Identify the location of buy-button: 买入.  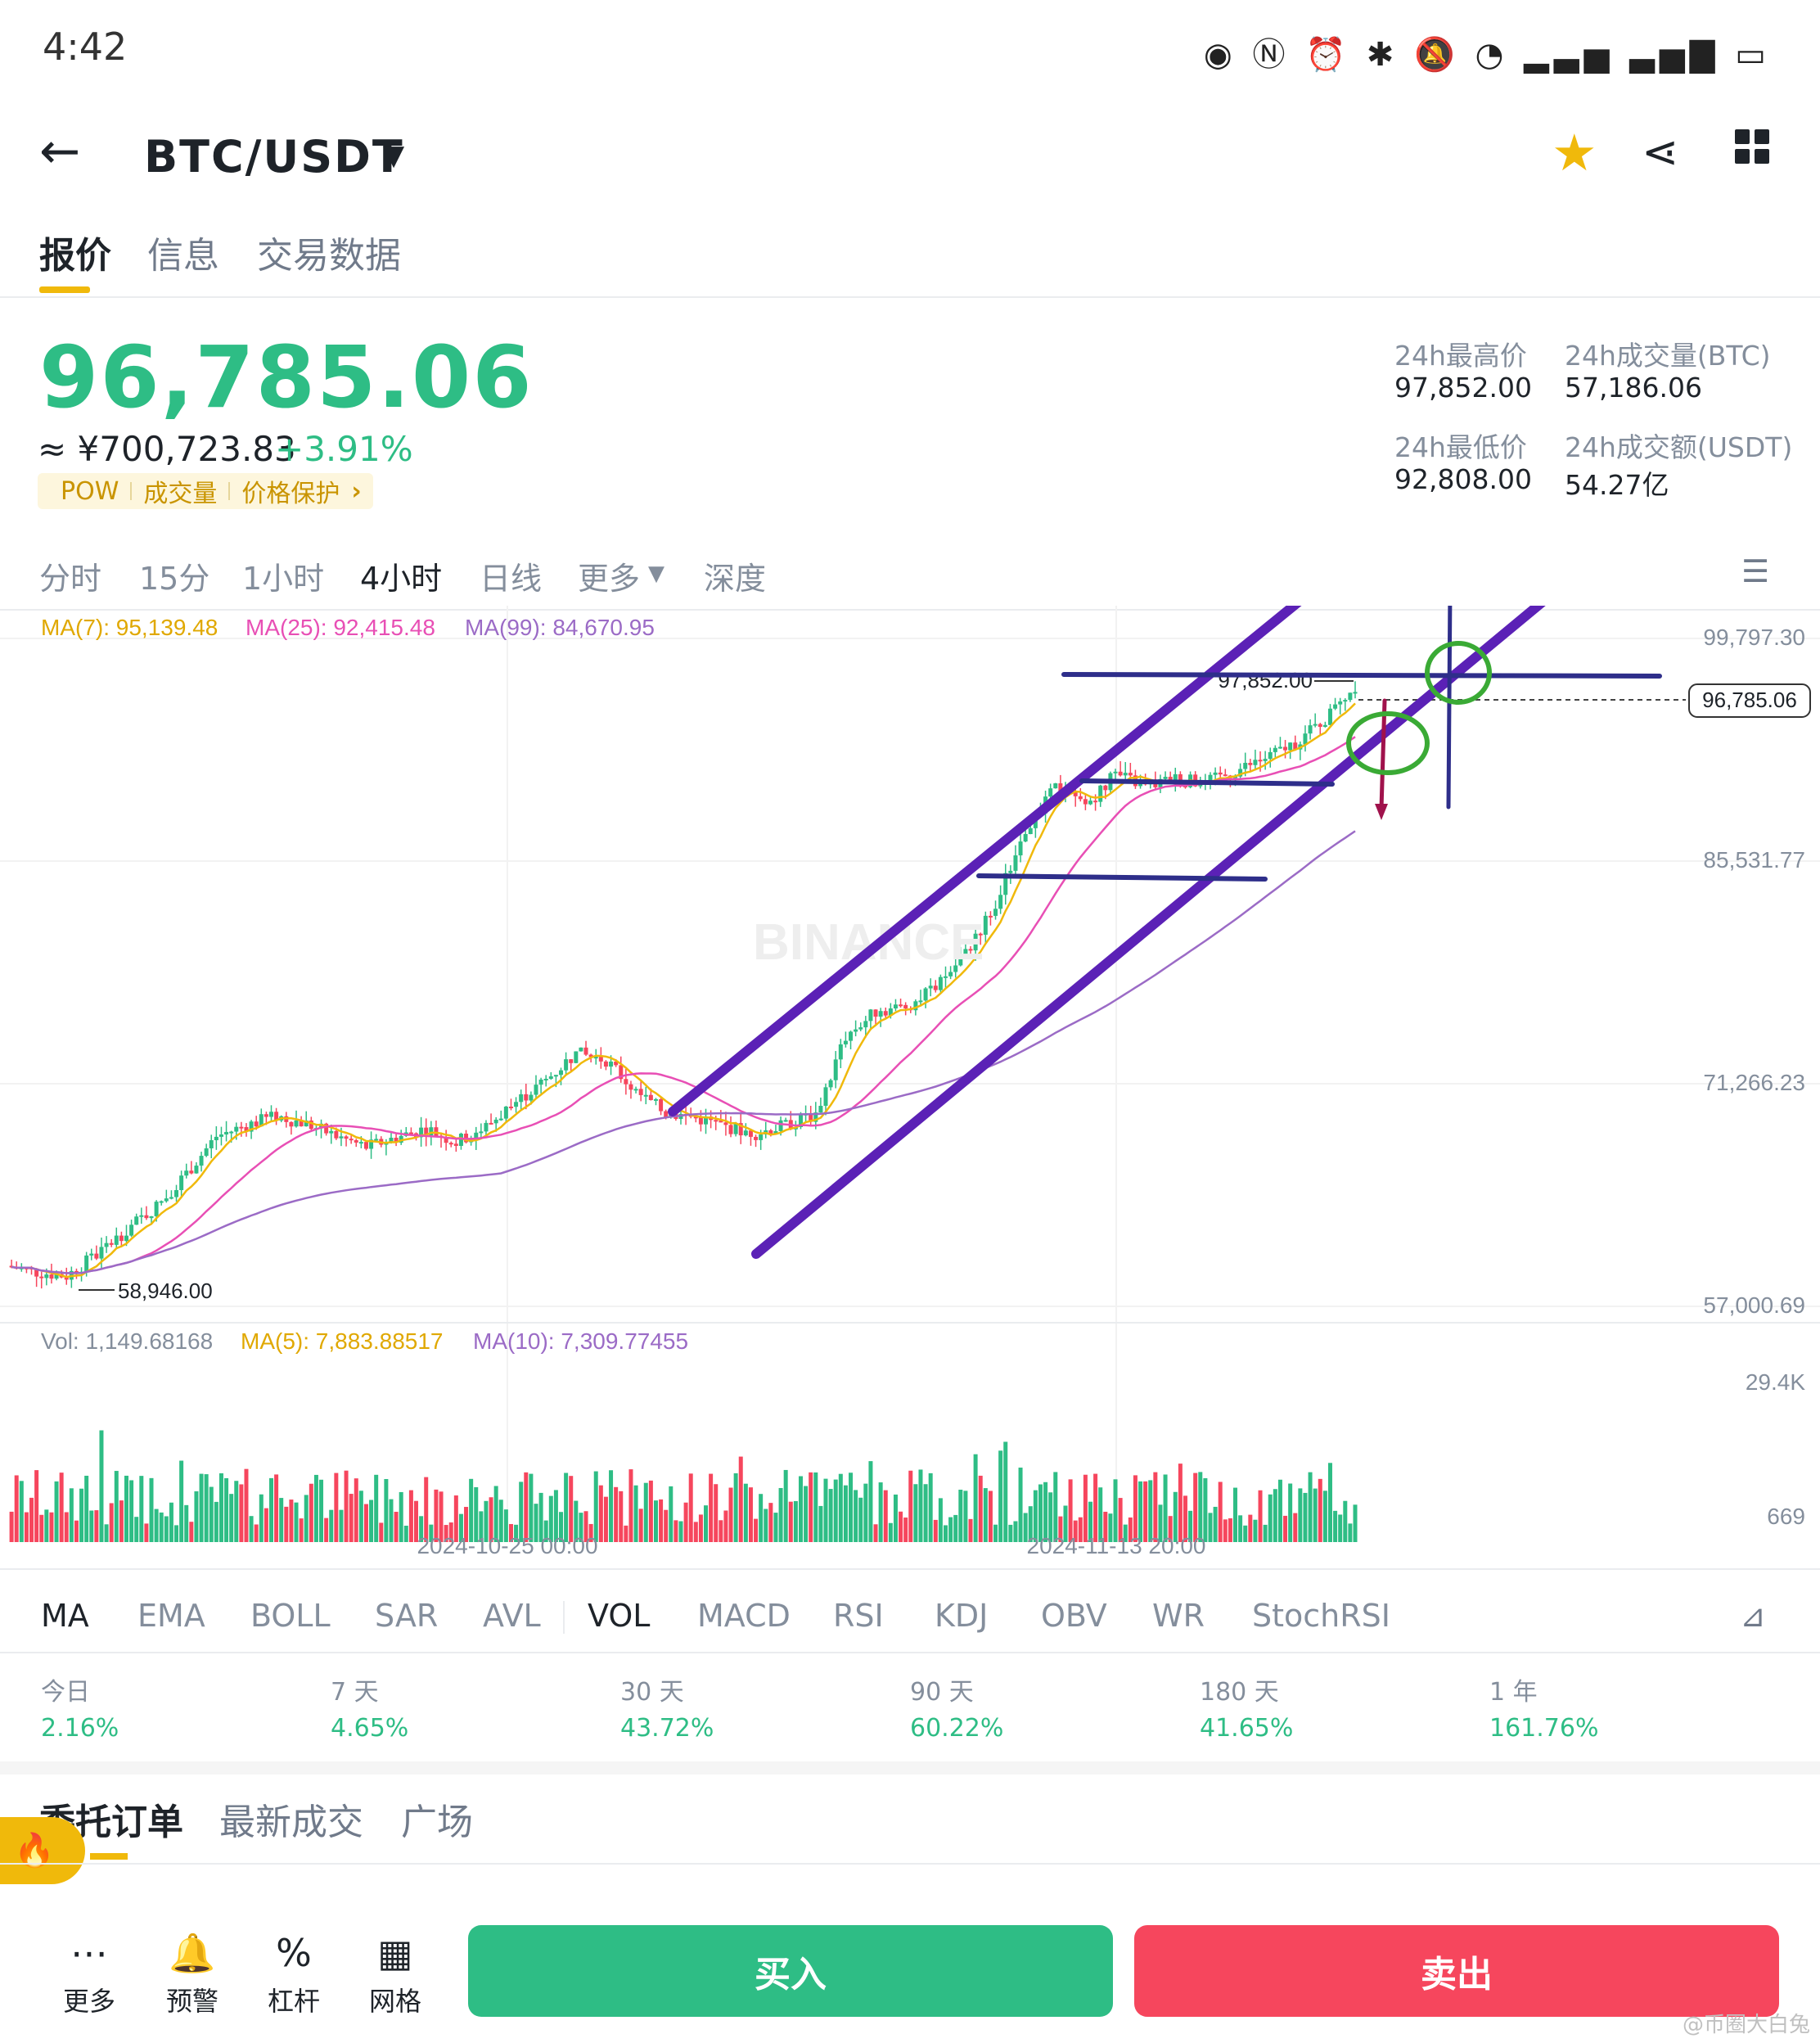
(790, 1971).